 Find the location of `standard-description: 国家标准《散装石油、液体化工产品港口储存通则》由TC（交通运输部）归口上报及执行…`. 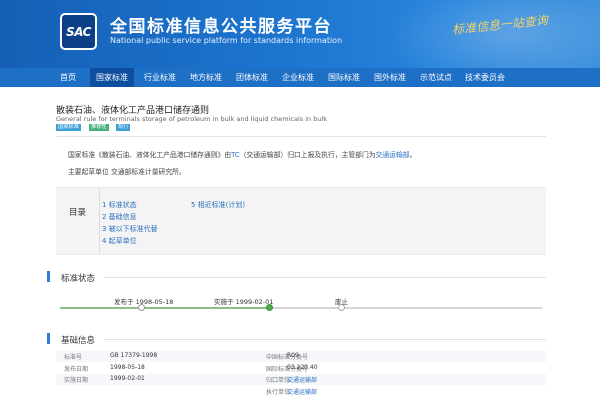

standard-description: 国家标准《散装石油、液体化工产品港口储存通则》由TC（交通运输部）归口上报及执行… is located at coordinates (242, 154).